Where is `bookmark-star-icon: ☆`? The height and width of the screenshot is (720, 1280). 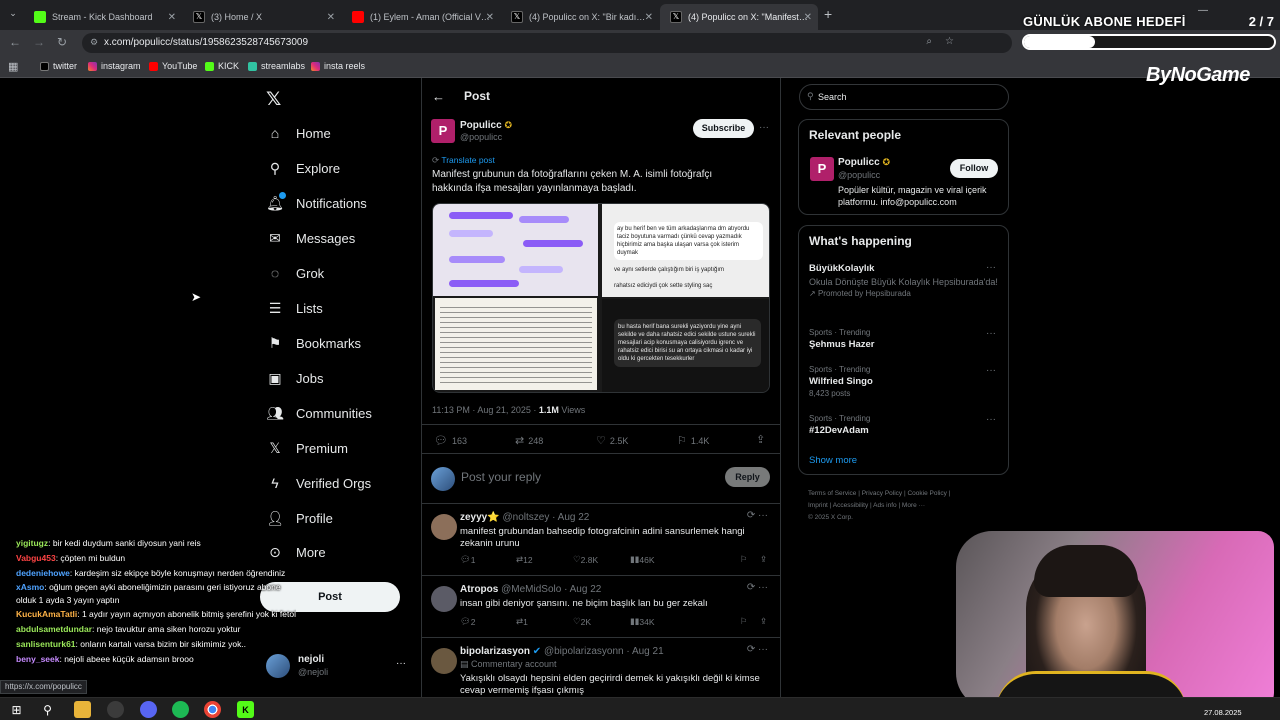
bookmark-star-icon: ☆ is located at coordinates (949, 41).